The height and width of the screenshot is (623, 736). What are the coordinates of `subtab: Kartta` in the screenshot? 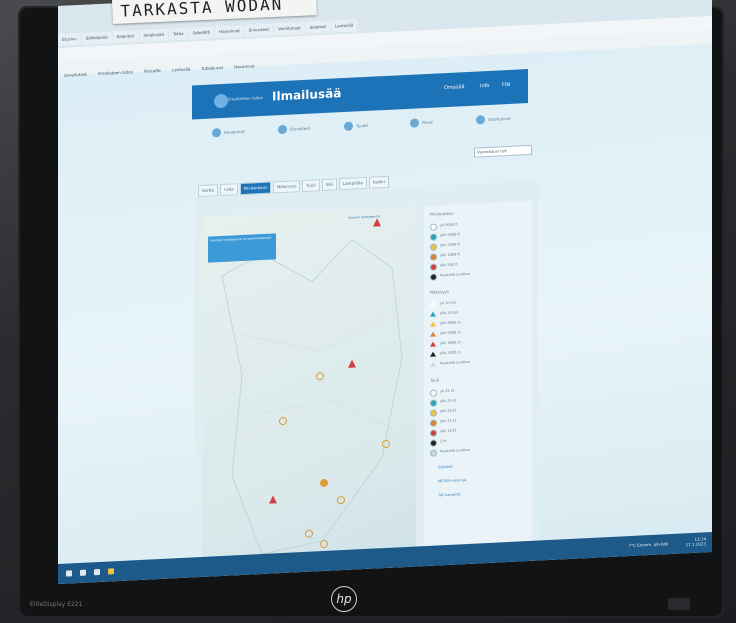 It's located at (208, 191).